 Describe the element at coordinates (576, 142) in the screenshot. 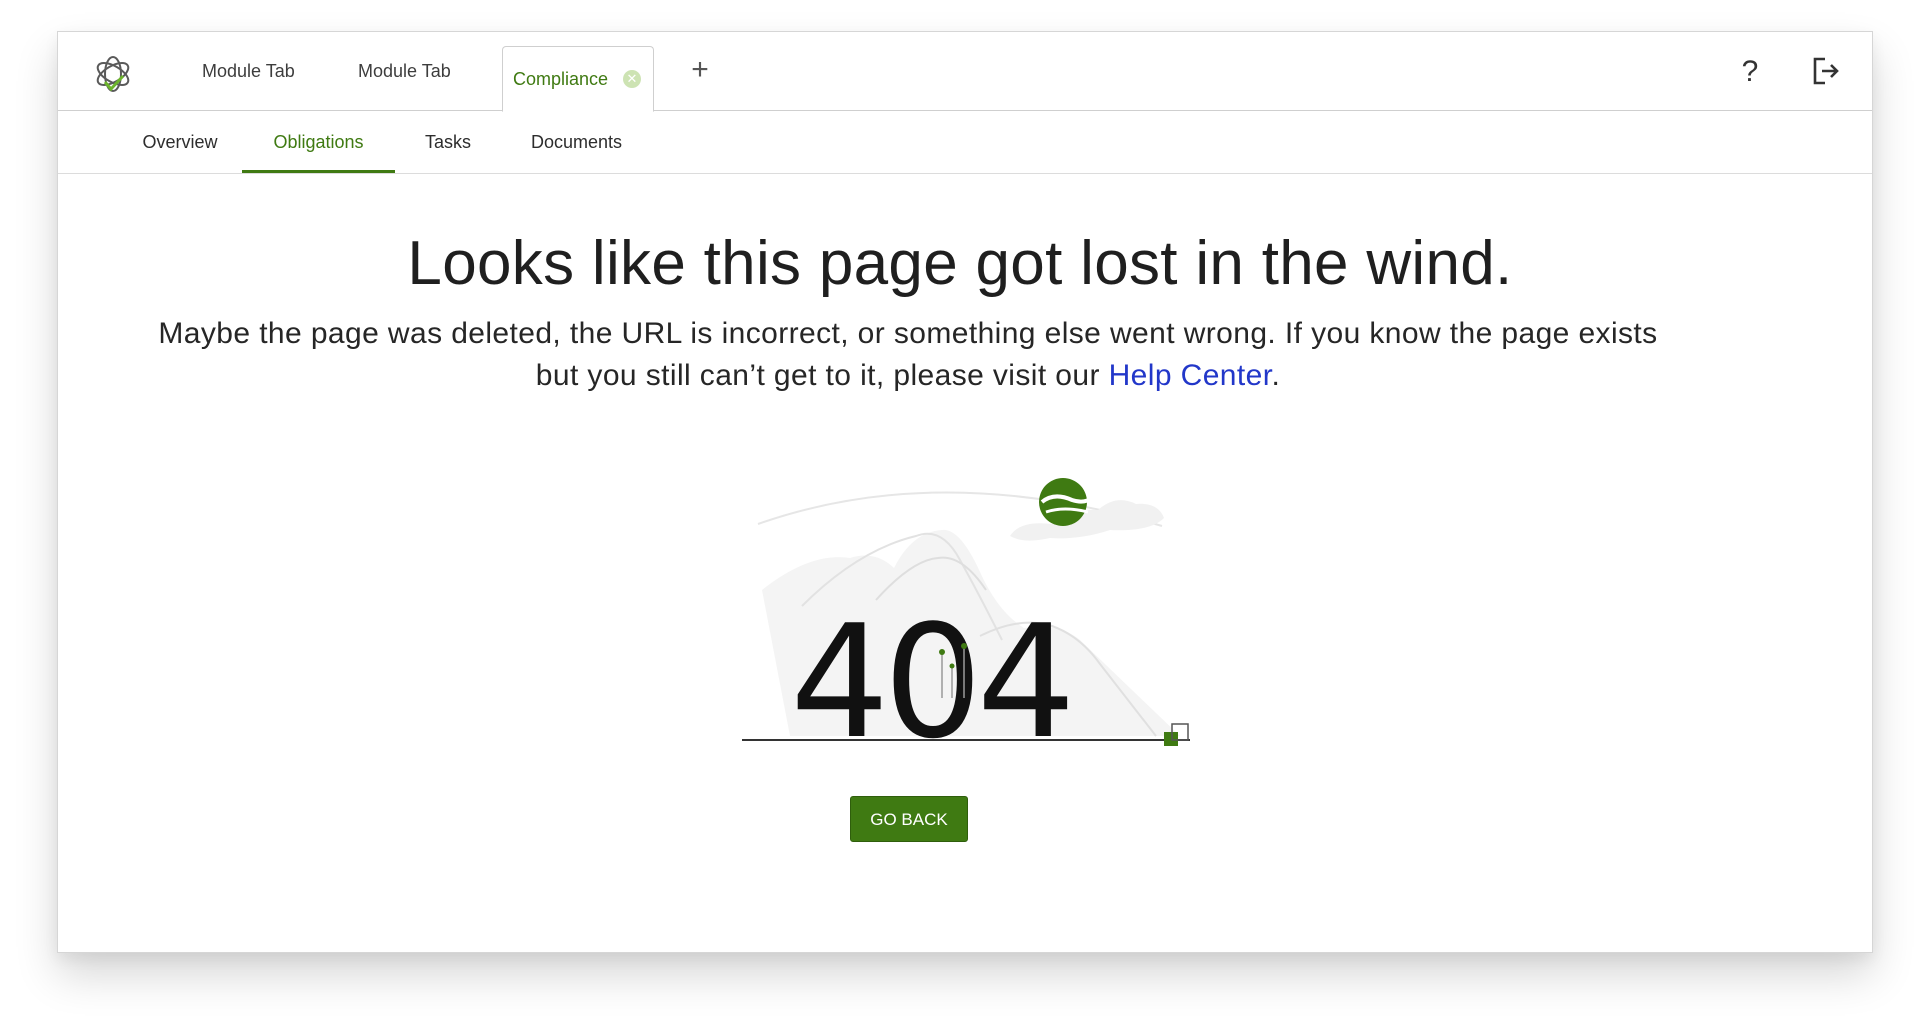

I see `subtab-documents: Documents` at that location.